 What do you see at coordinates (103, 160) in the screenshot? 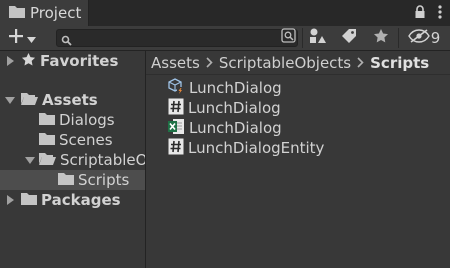
I see `tree-item-label: ScriptableO` at bounding box center [103, 160].